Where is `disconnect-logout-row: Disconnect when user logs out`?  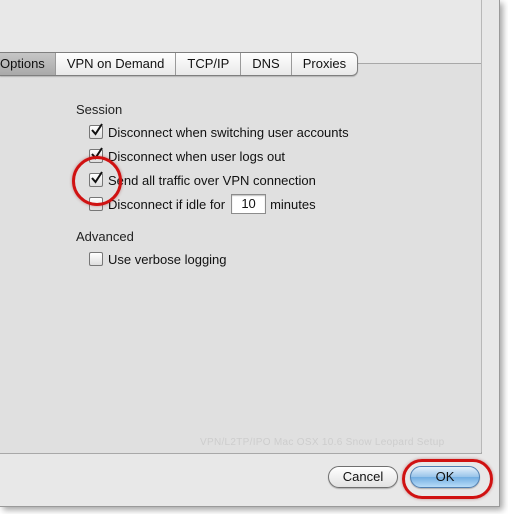
disconnect-logout-row: Disconnect when user logs out is located at coordinates (187, 156).